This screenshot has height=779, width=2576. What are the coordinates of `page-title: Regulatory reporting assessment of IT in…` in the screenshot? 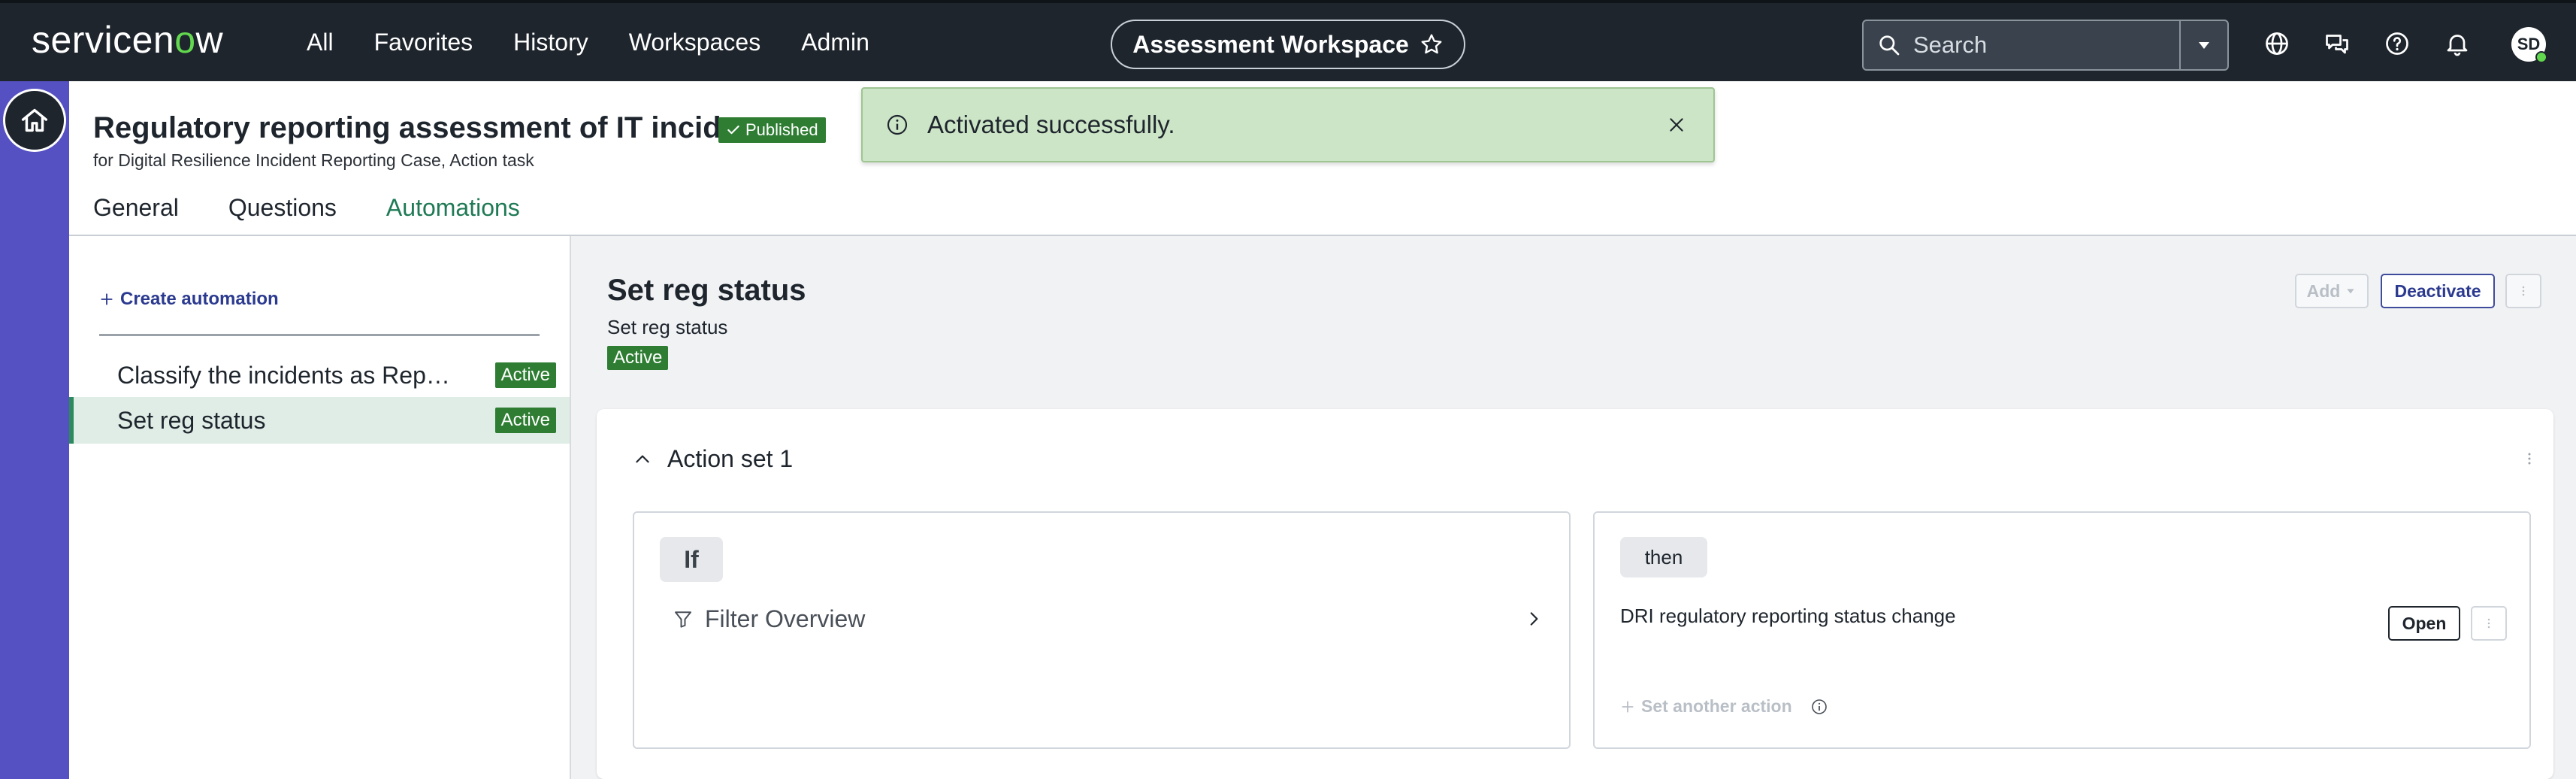 It's located at (438, 127).